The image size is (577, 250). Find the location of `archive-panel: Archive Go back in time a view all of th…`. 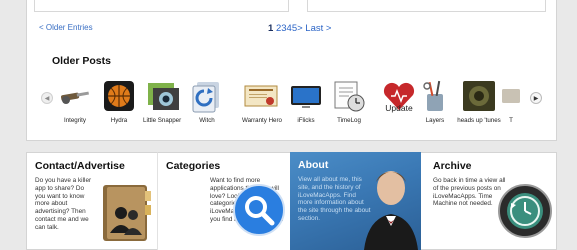

archive-panel: Archive Go back in time a view all of th… is located at coordinates (489, 201).